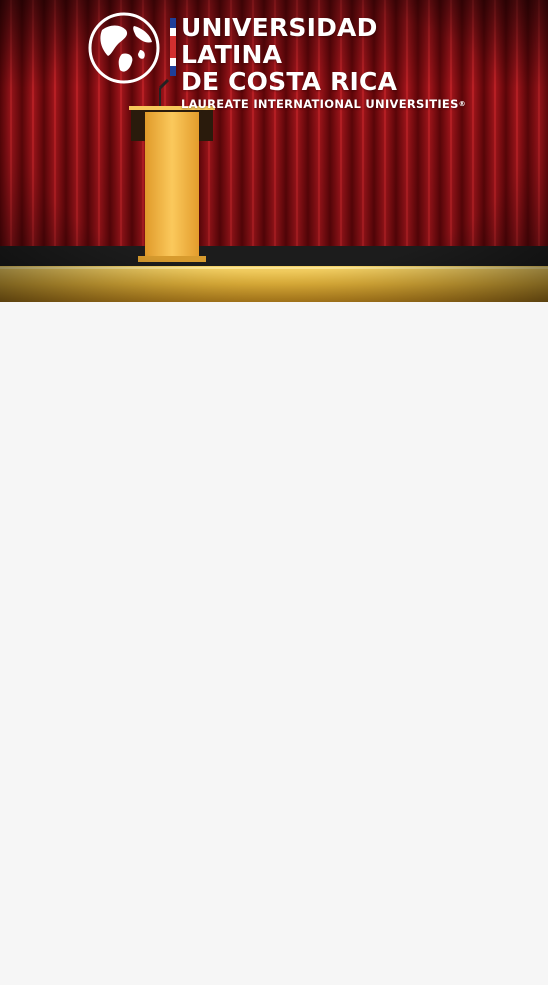 This screenshot has width=548, height=985. I want to click on university-tagline: LAUREATE INTERNATIONAL UNIVERSITIES®, so click(323, 104).